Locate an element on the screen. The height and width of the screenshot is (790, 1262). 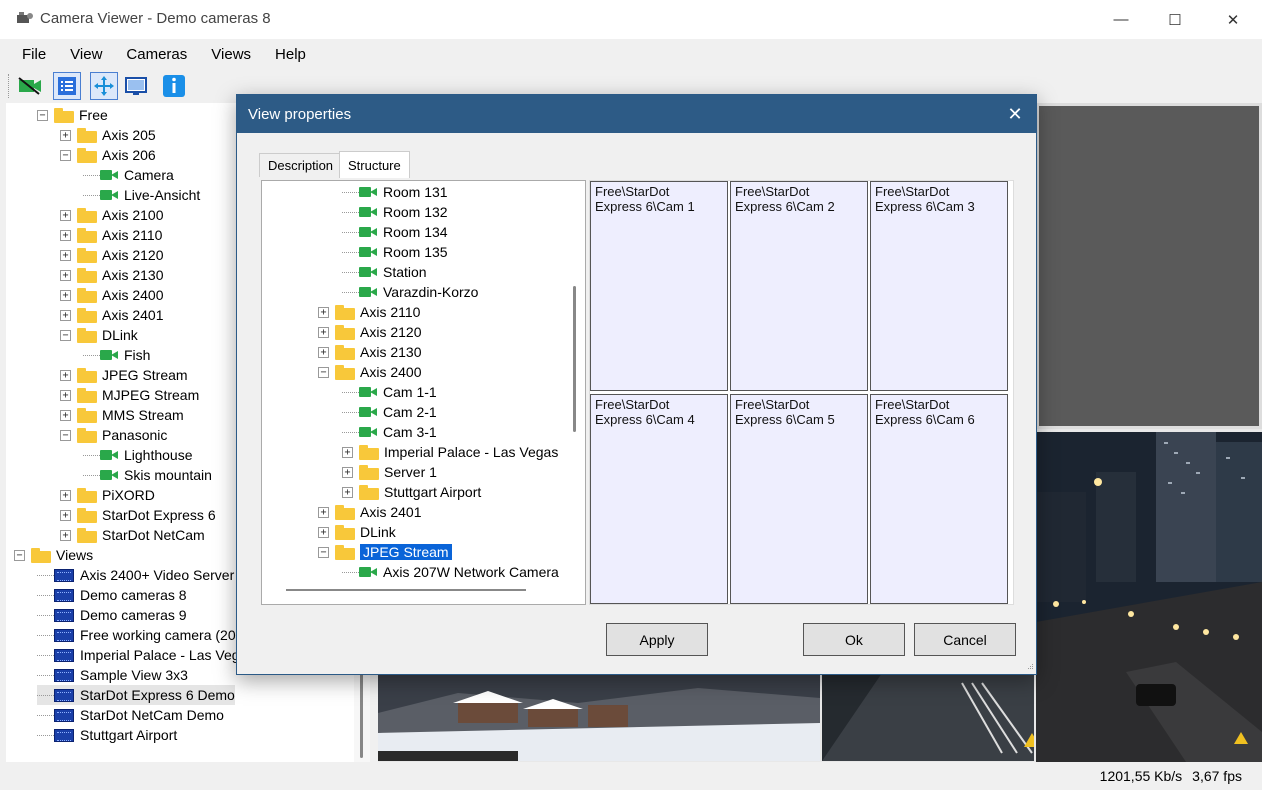
tree-item-fish: Fish is located at coordinates (116, 355).